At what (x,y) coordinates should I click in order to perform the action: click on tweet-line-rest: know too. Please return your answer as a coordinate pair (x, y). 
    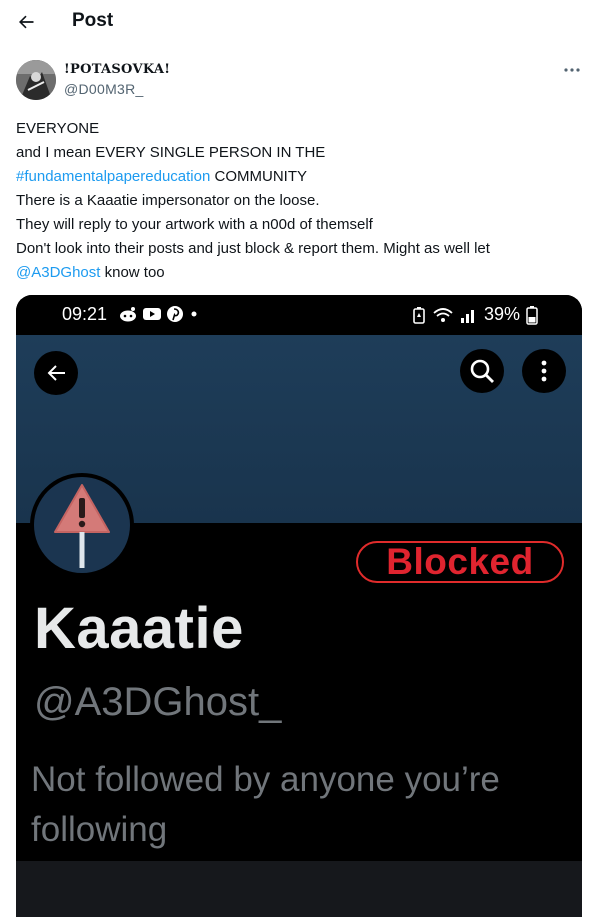
    Looking at the image, I should click on (132, 272).